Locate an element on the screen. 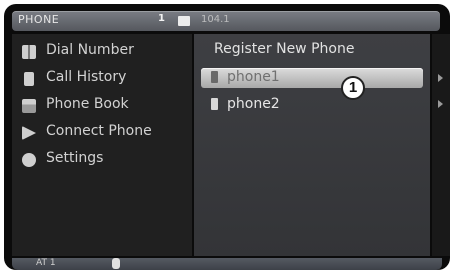  top-status-bar: PHONE 1 104.1 is located at coordinates (226, 21).